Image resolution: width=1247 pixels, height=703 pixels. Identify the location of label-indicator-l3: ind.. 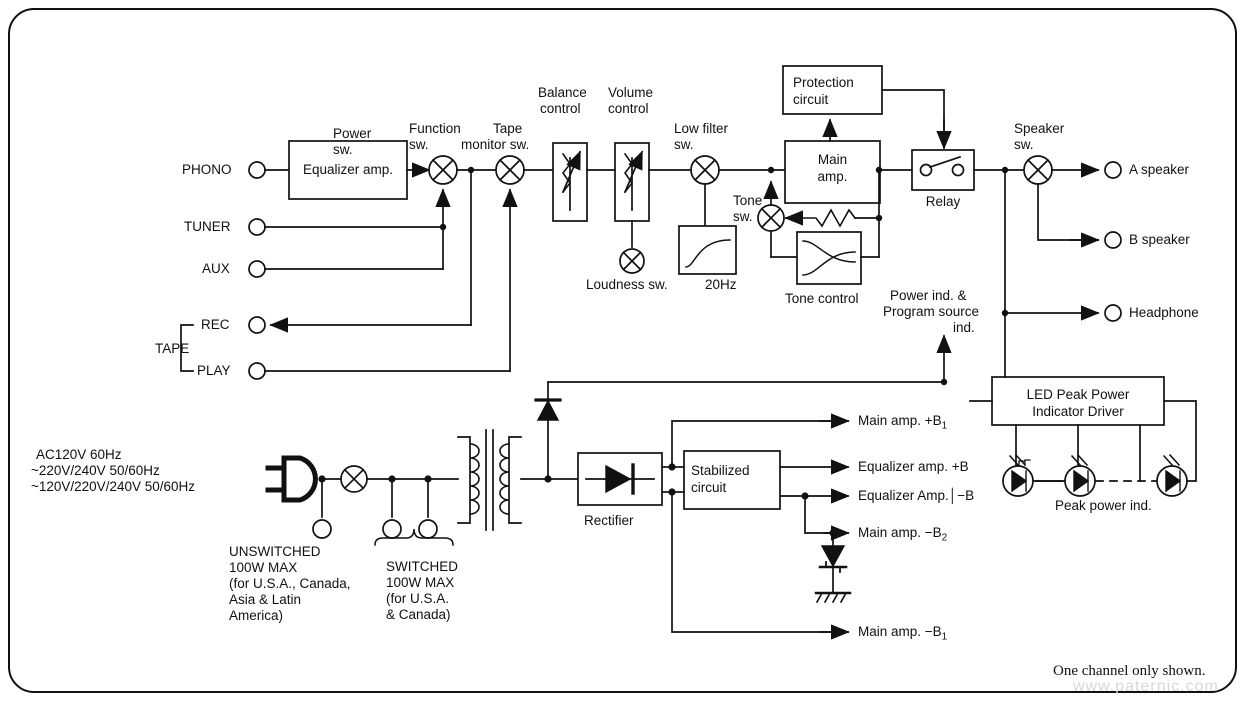
(964, 327).